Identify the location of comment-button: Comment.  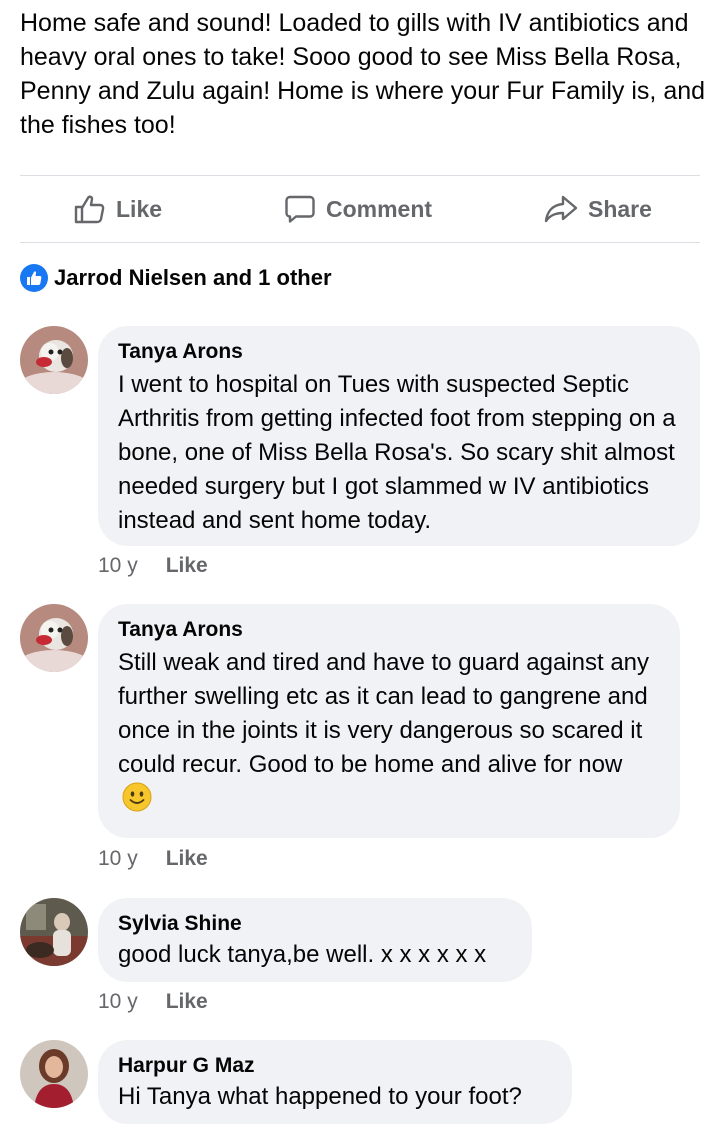
(358, 209).